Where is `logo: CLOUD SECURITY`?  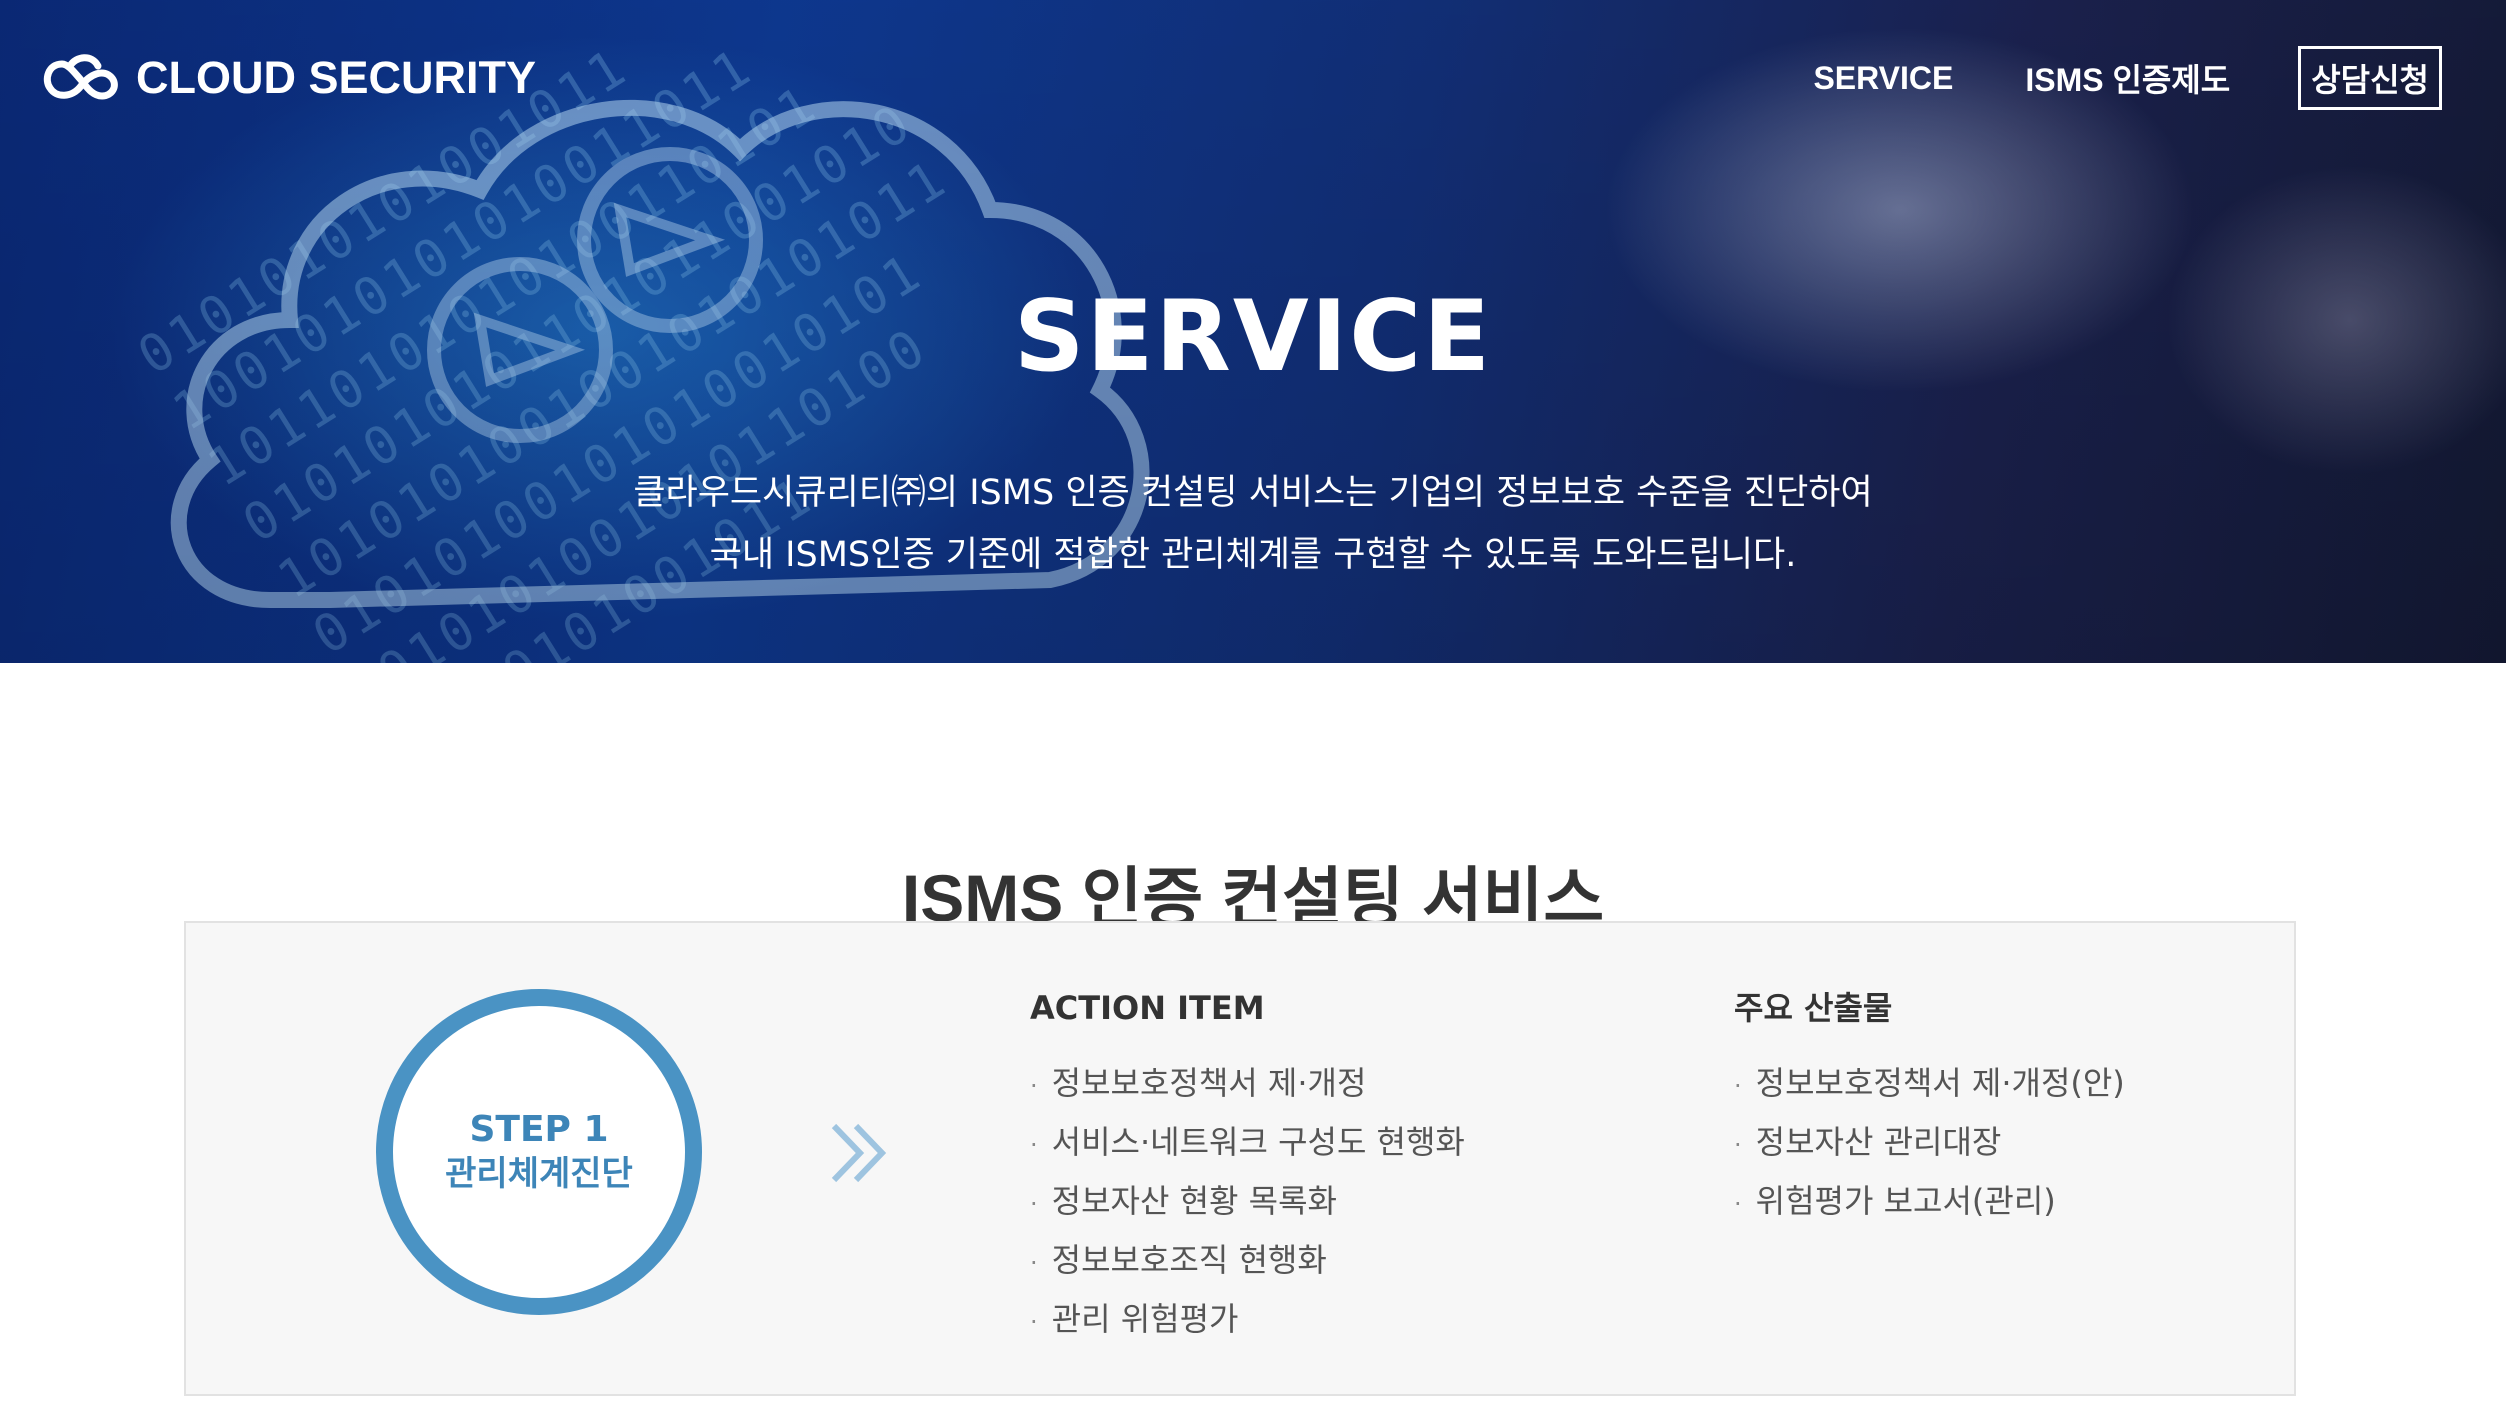
logo: CLOUD SECURITY is located at coordinates (288, 78).